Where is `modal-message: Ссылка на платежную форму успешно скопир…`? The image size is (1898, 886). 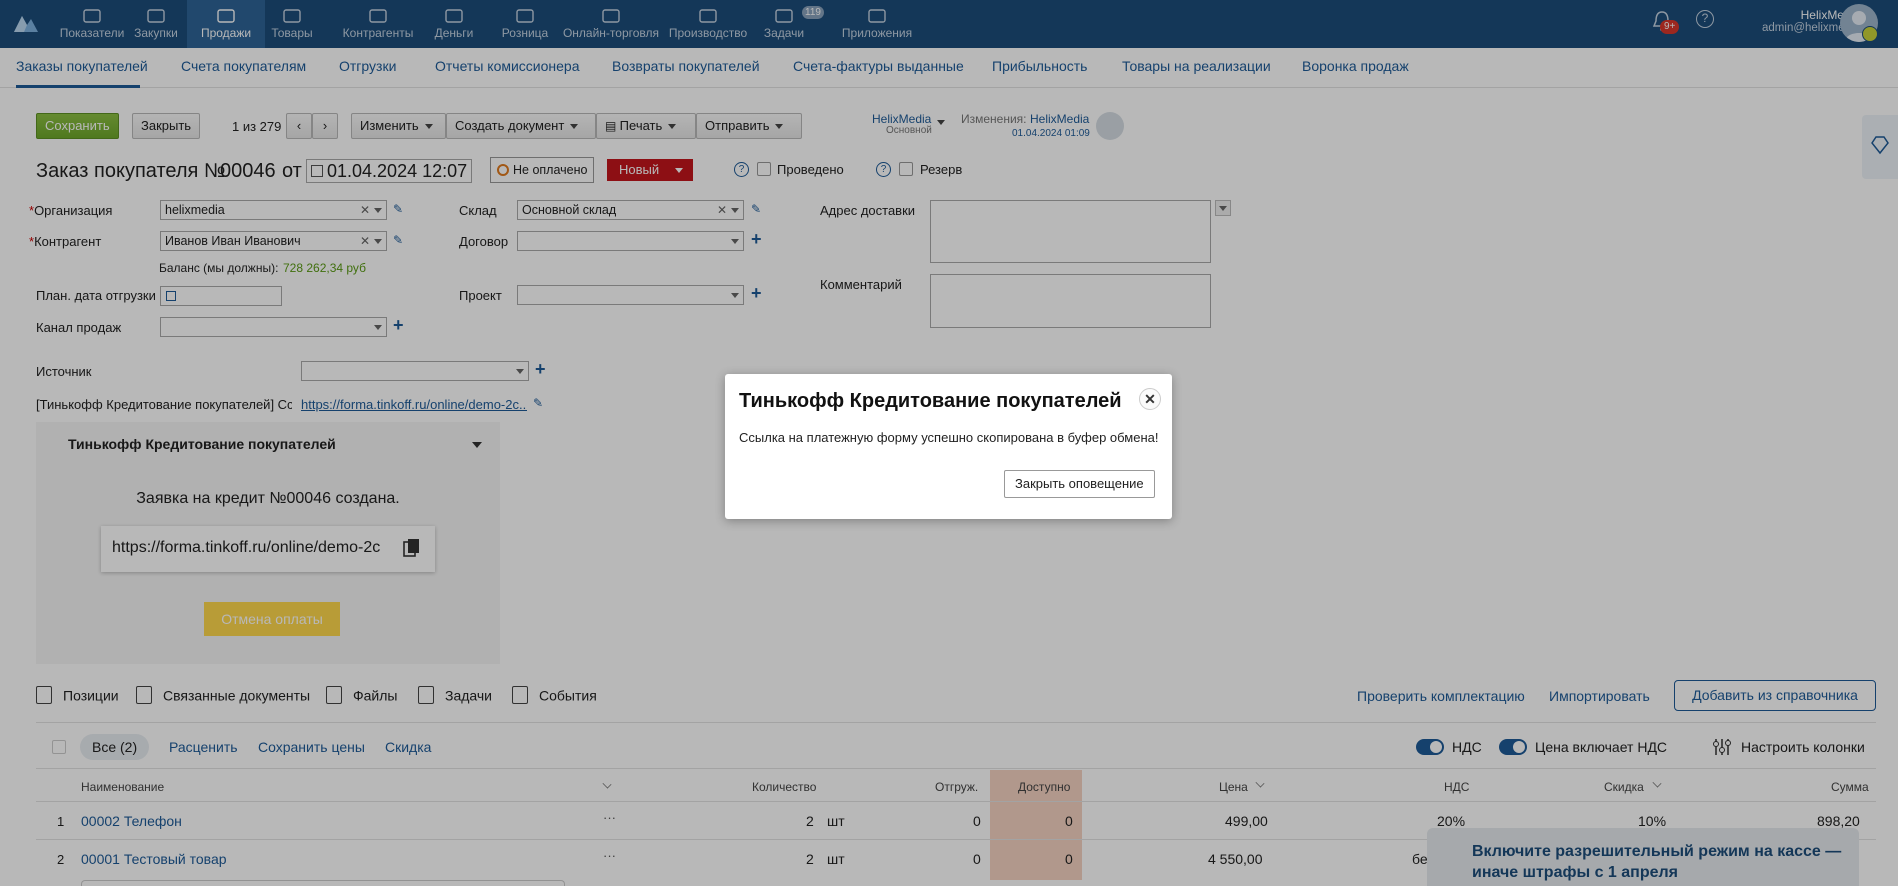
modal-message: Ссылка на платежную форму успешно скопир… is located at coordinates (949, 437).